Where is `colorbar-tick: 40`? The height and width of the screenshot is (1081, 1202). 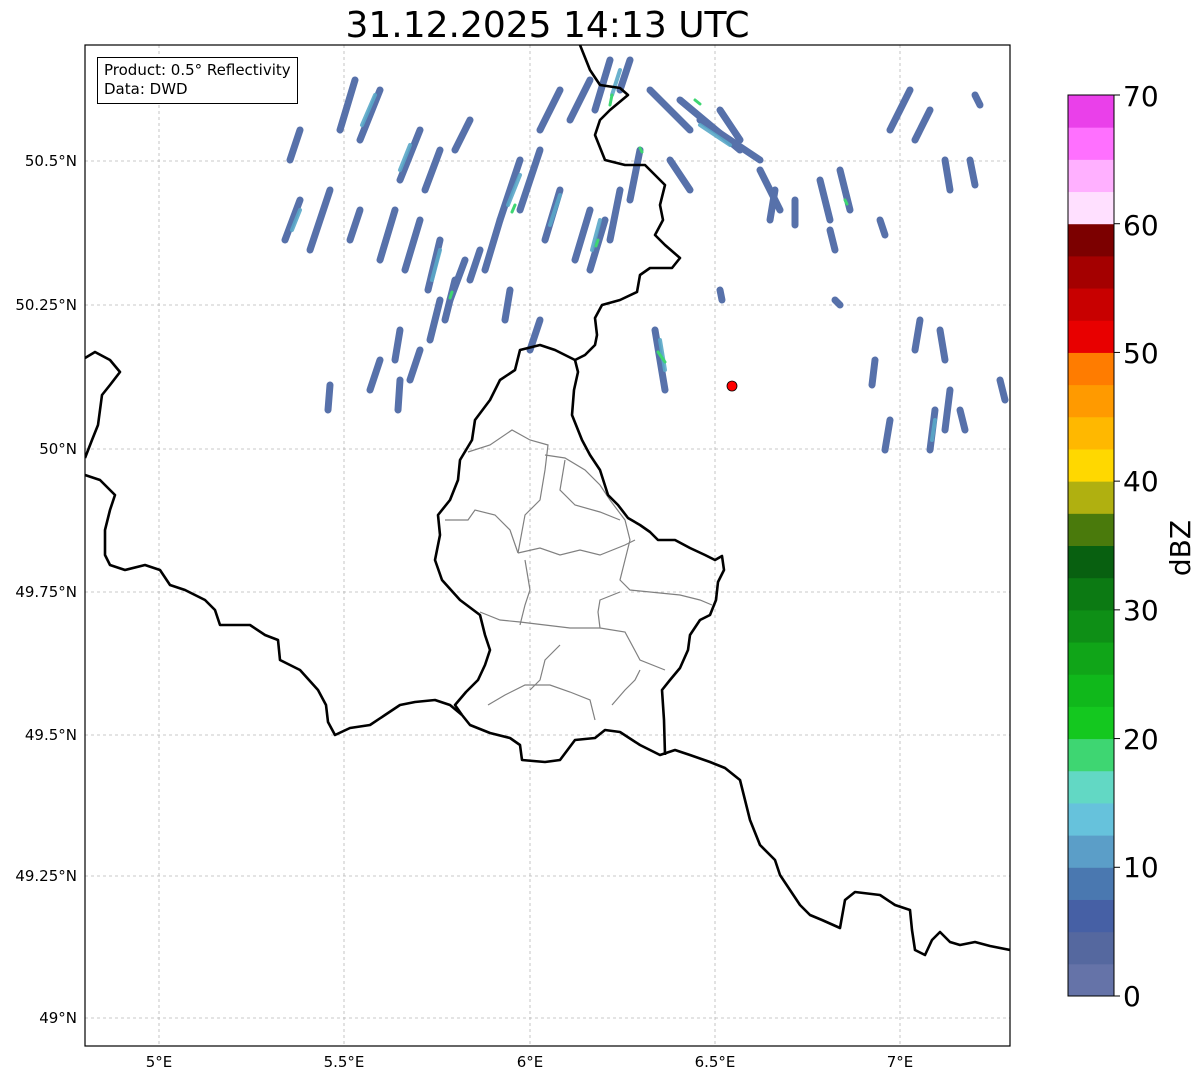 colorbar-tick: 40 is located at coordinates (1141, 481).